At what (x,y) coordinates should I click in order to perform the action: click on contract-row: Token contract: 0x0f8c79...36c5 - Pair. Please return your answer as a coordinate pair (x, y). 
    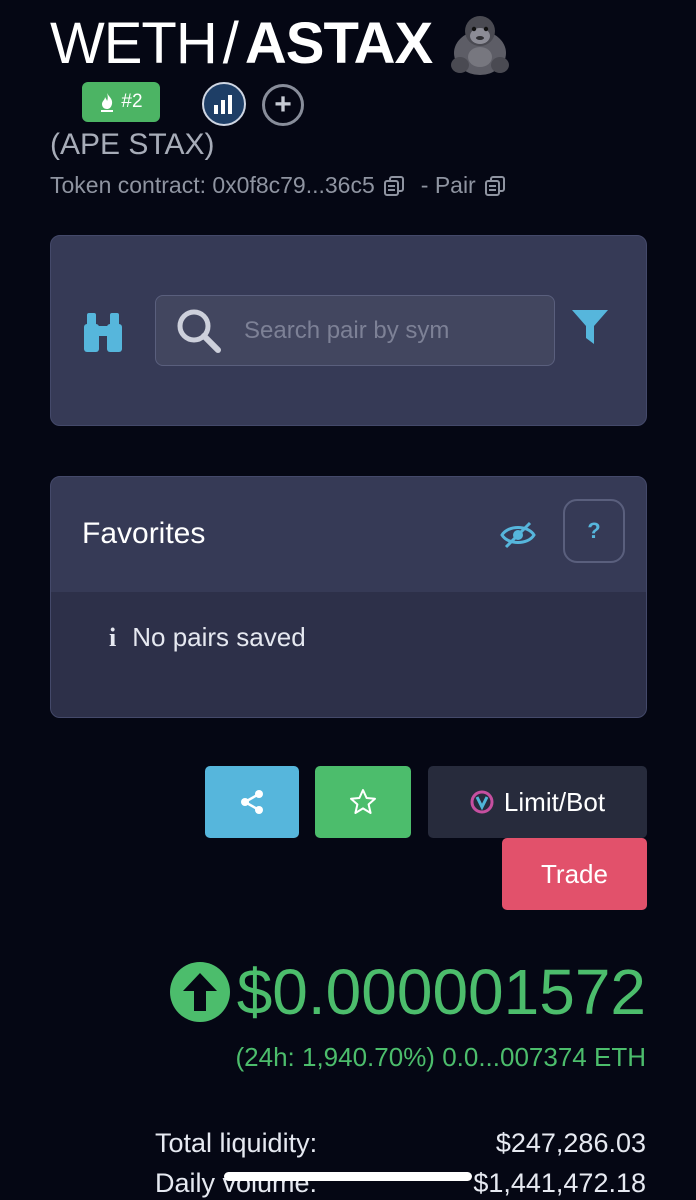
    Looking at the image, I should click on (278, 185).